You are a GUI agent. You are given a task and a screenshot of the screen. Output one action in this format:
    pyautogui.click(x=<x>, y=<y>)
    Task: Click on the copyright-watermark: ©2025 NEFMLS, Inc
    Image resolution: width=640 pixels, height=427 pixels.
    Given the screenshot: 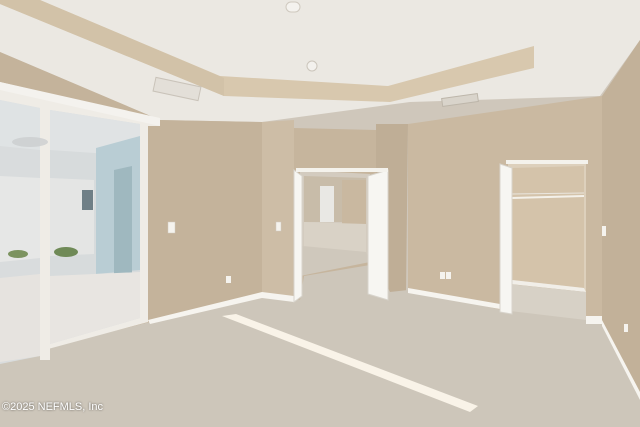 What is the action you would take?
    pyautogui.click(x=53, y=407)
    